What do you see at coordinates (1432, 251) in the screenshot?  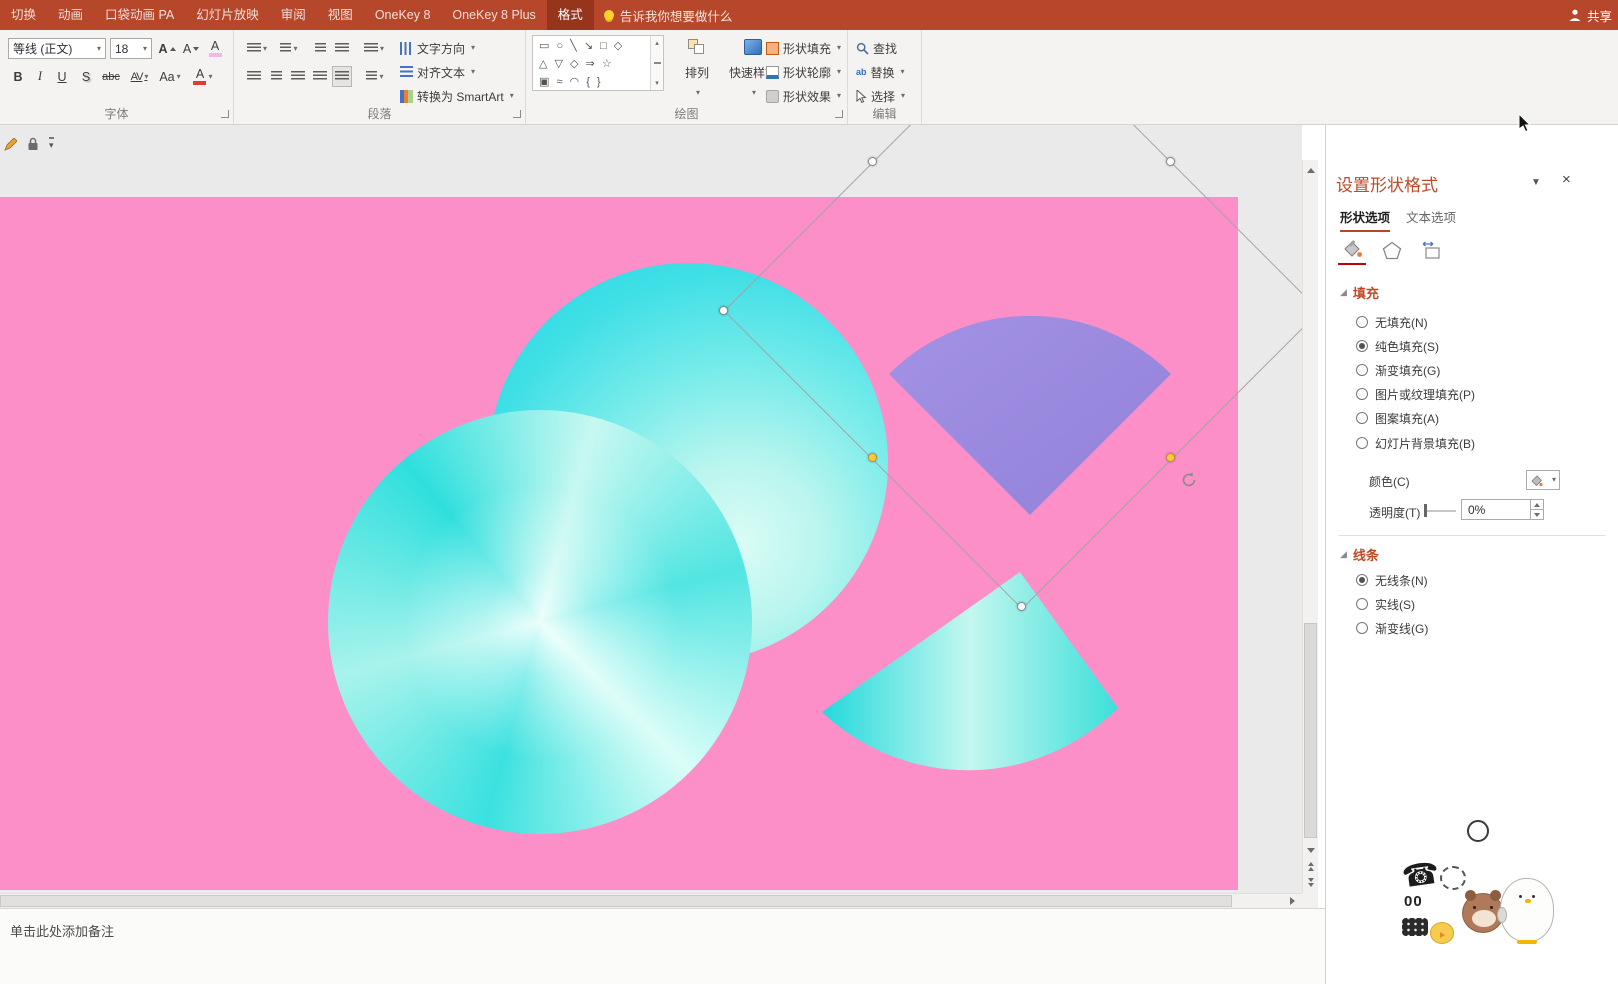 I see `size-properties-tab-button` at bounding box center [1432, 251].